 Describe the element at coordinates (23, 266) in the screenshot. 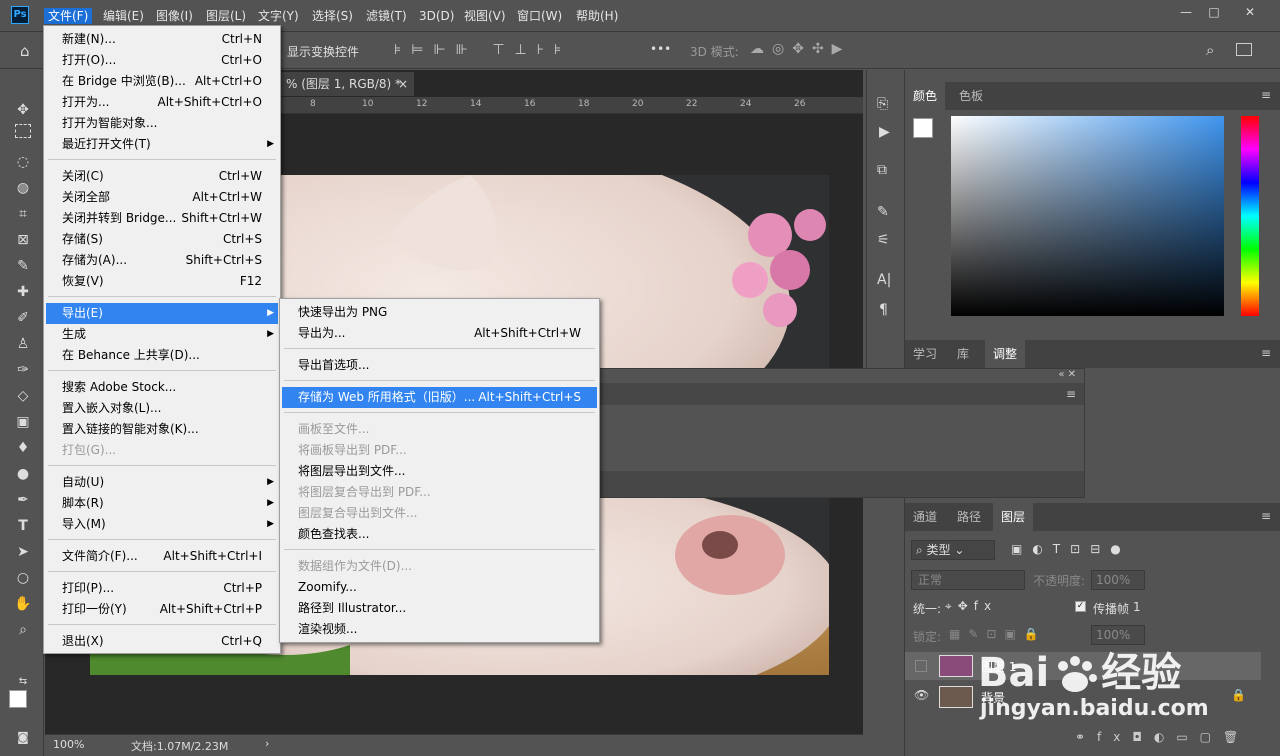

I see `eyedropper-tool-icon: ✎` at that location.